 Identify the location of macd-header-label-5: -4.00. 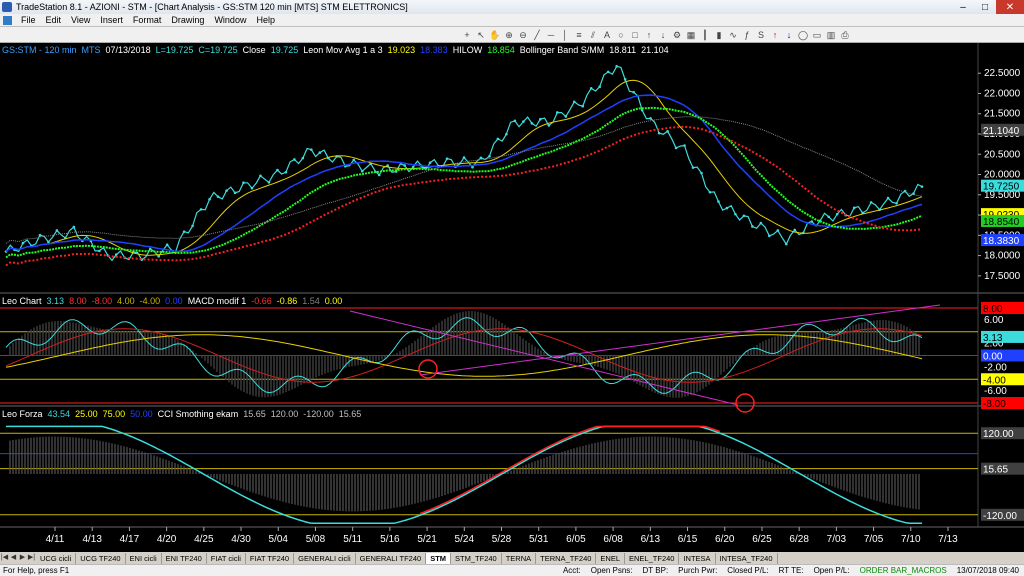
(150, 301).